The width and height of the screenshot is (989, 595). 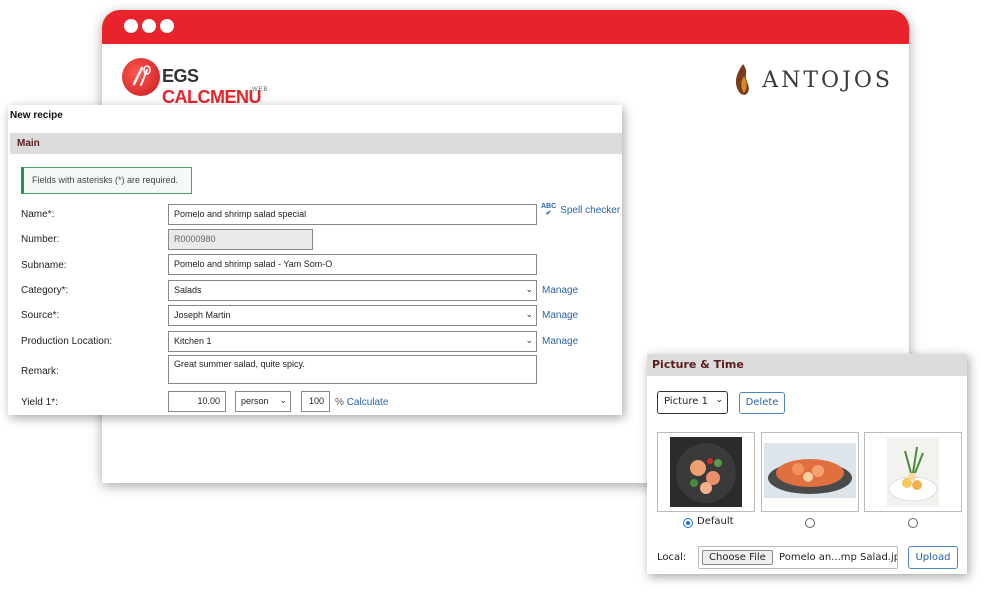 I want to click on required-fields-notice: Fields with asterisks (*) are required., so click(x=106, y=180).